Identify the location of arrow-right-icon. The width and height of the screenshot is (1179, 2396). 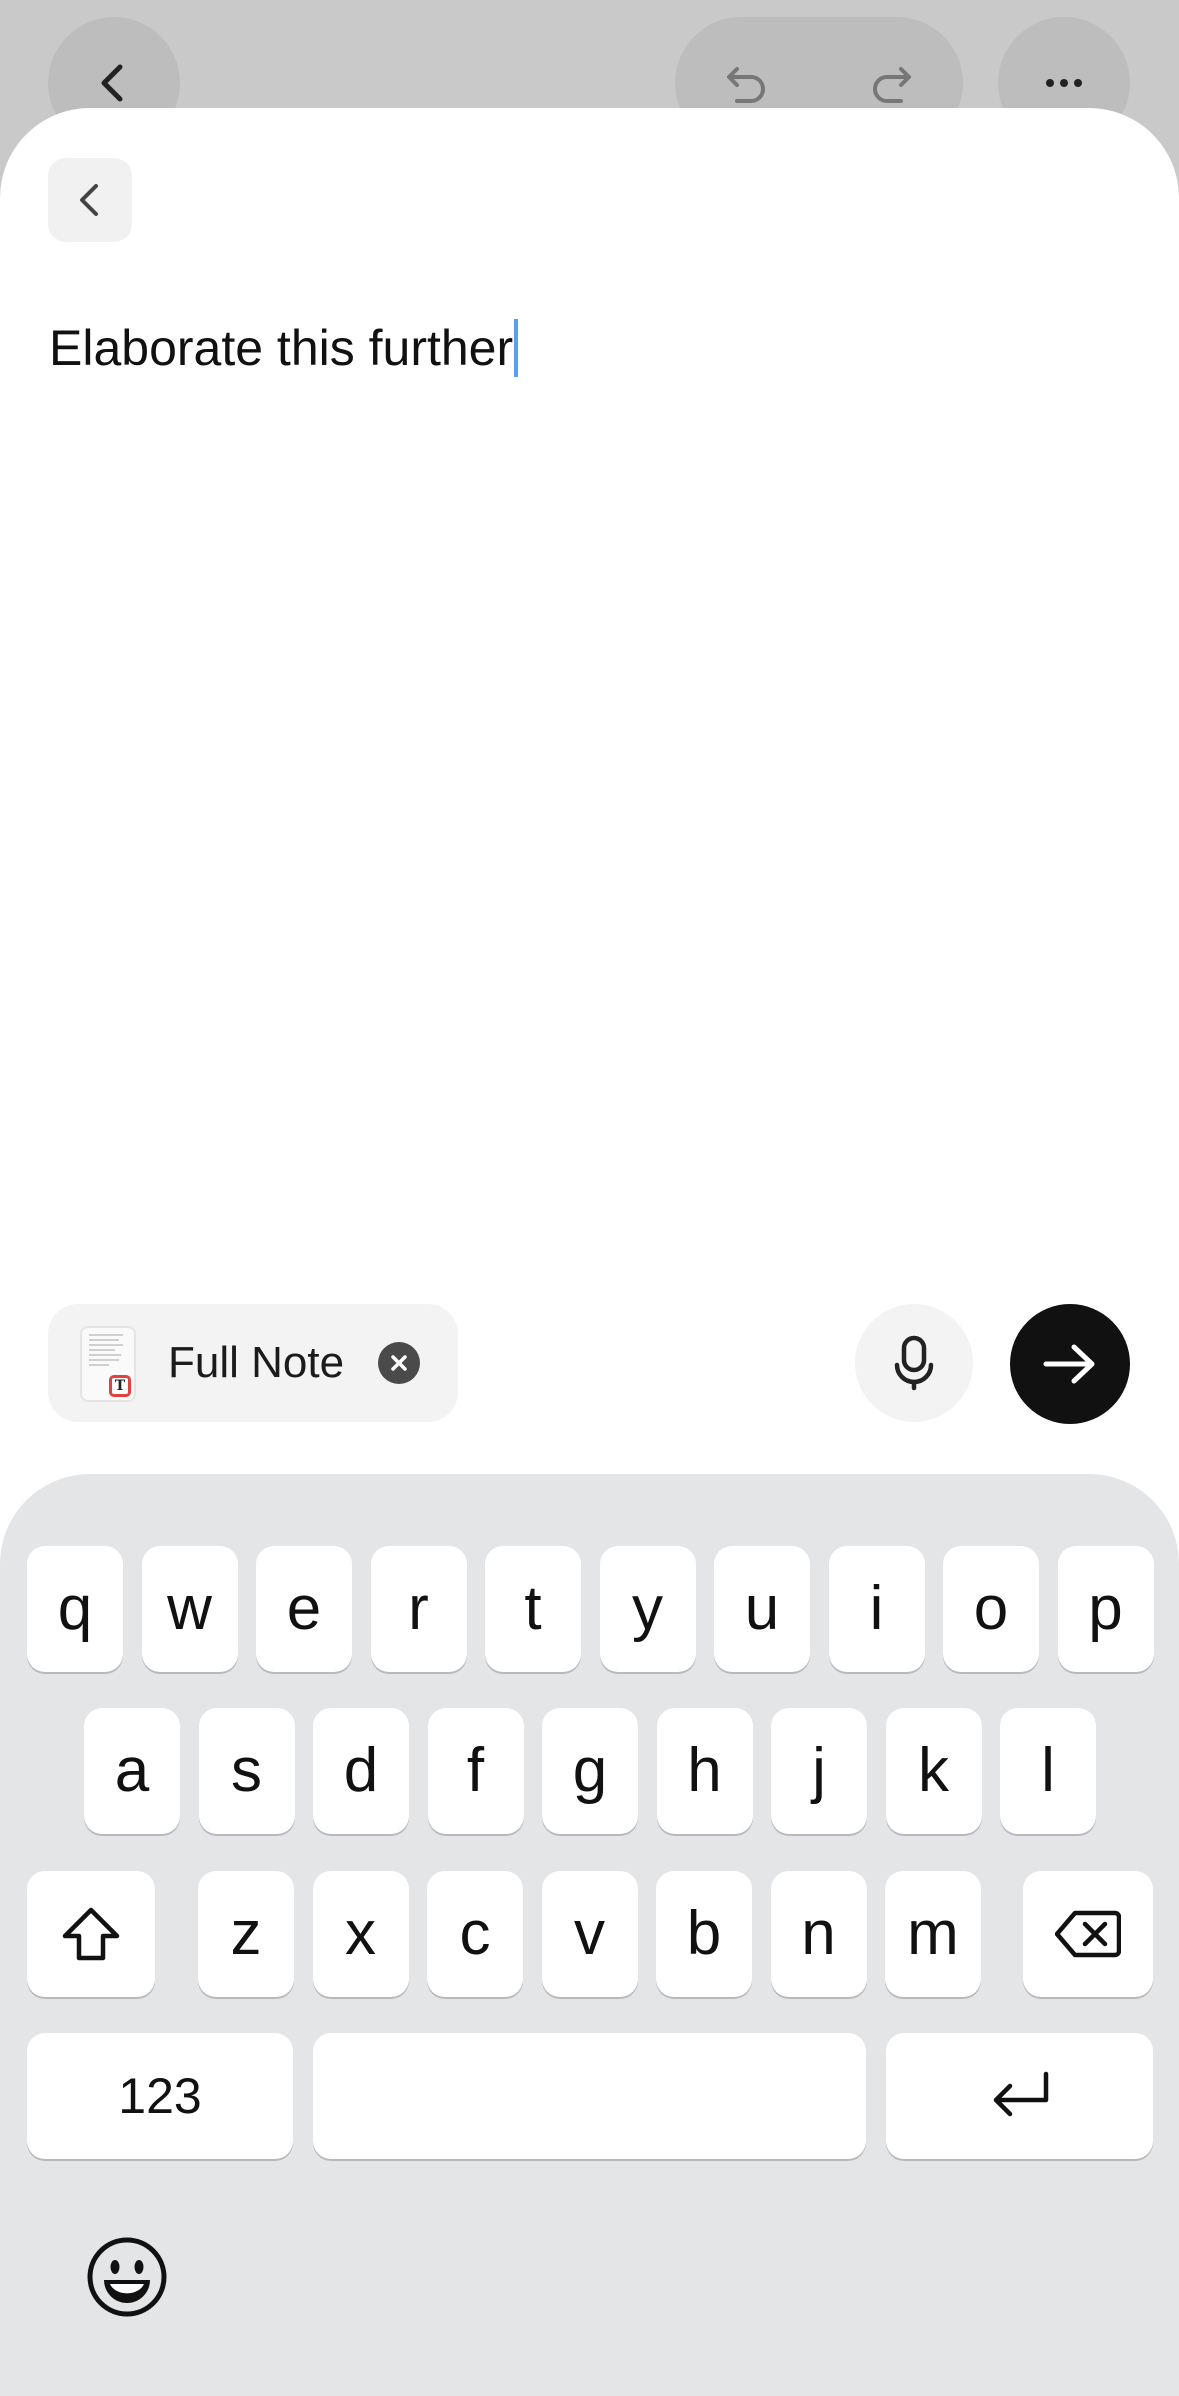
(1069, 1364).